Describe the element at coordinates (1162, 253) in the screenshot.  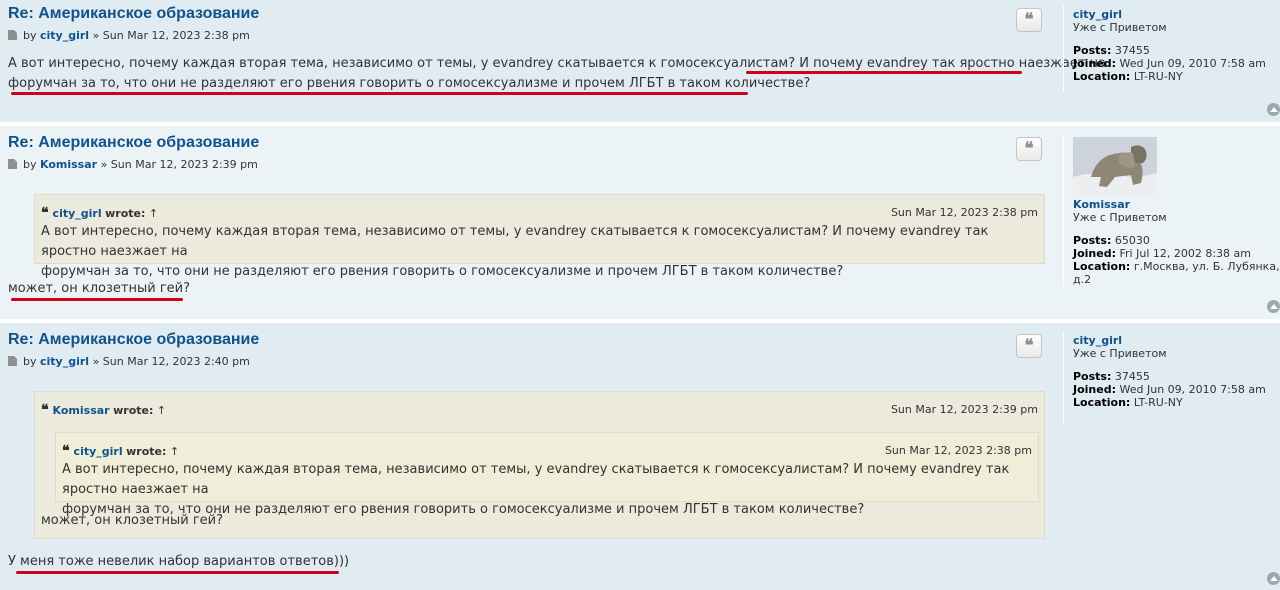
I see `profile-joined: Joined: Fri Jul 12, 2002 8:38 am` at that location.